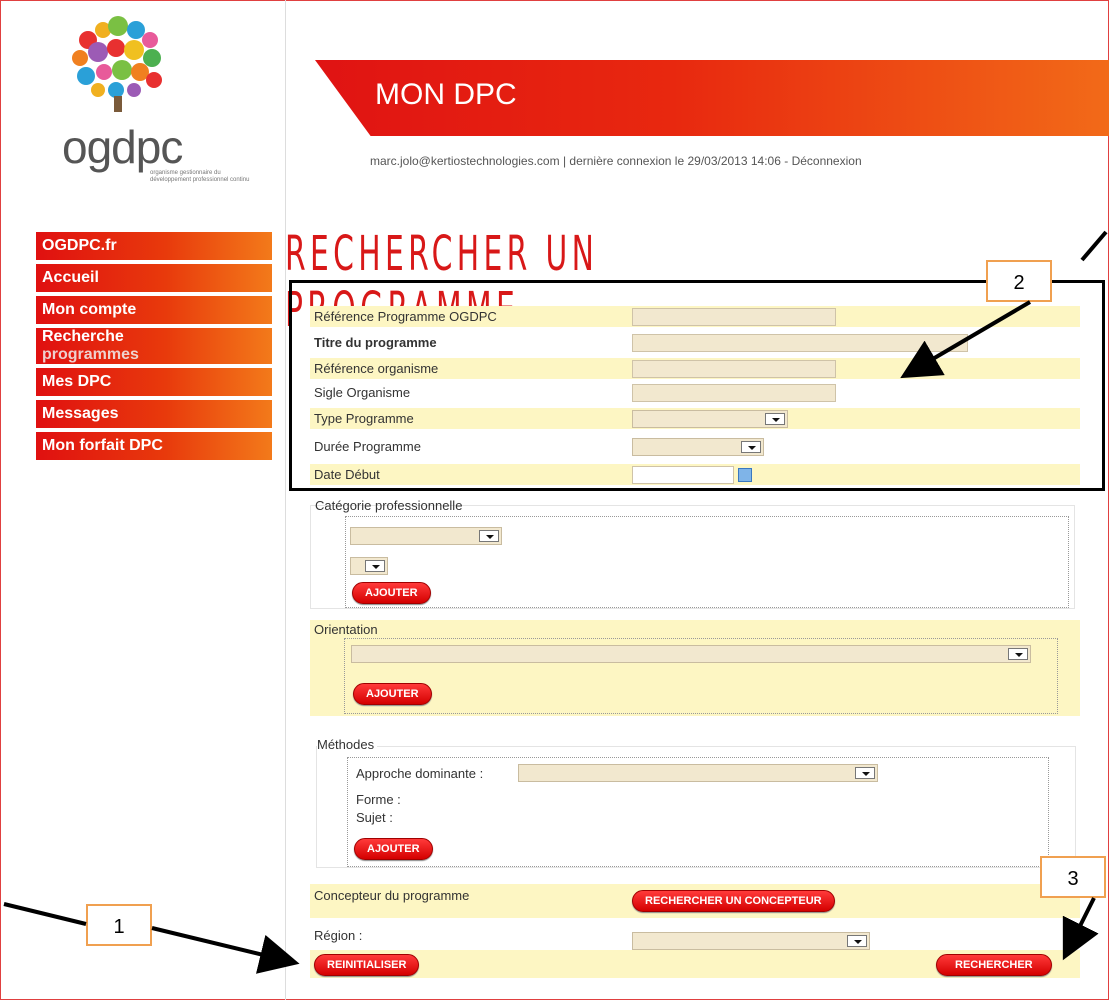  What do you see at coordinates (117, 64) in the screenshot?
I see `logo-tree-icon` at bounding box center [117, 64].